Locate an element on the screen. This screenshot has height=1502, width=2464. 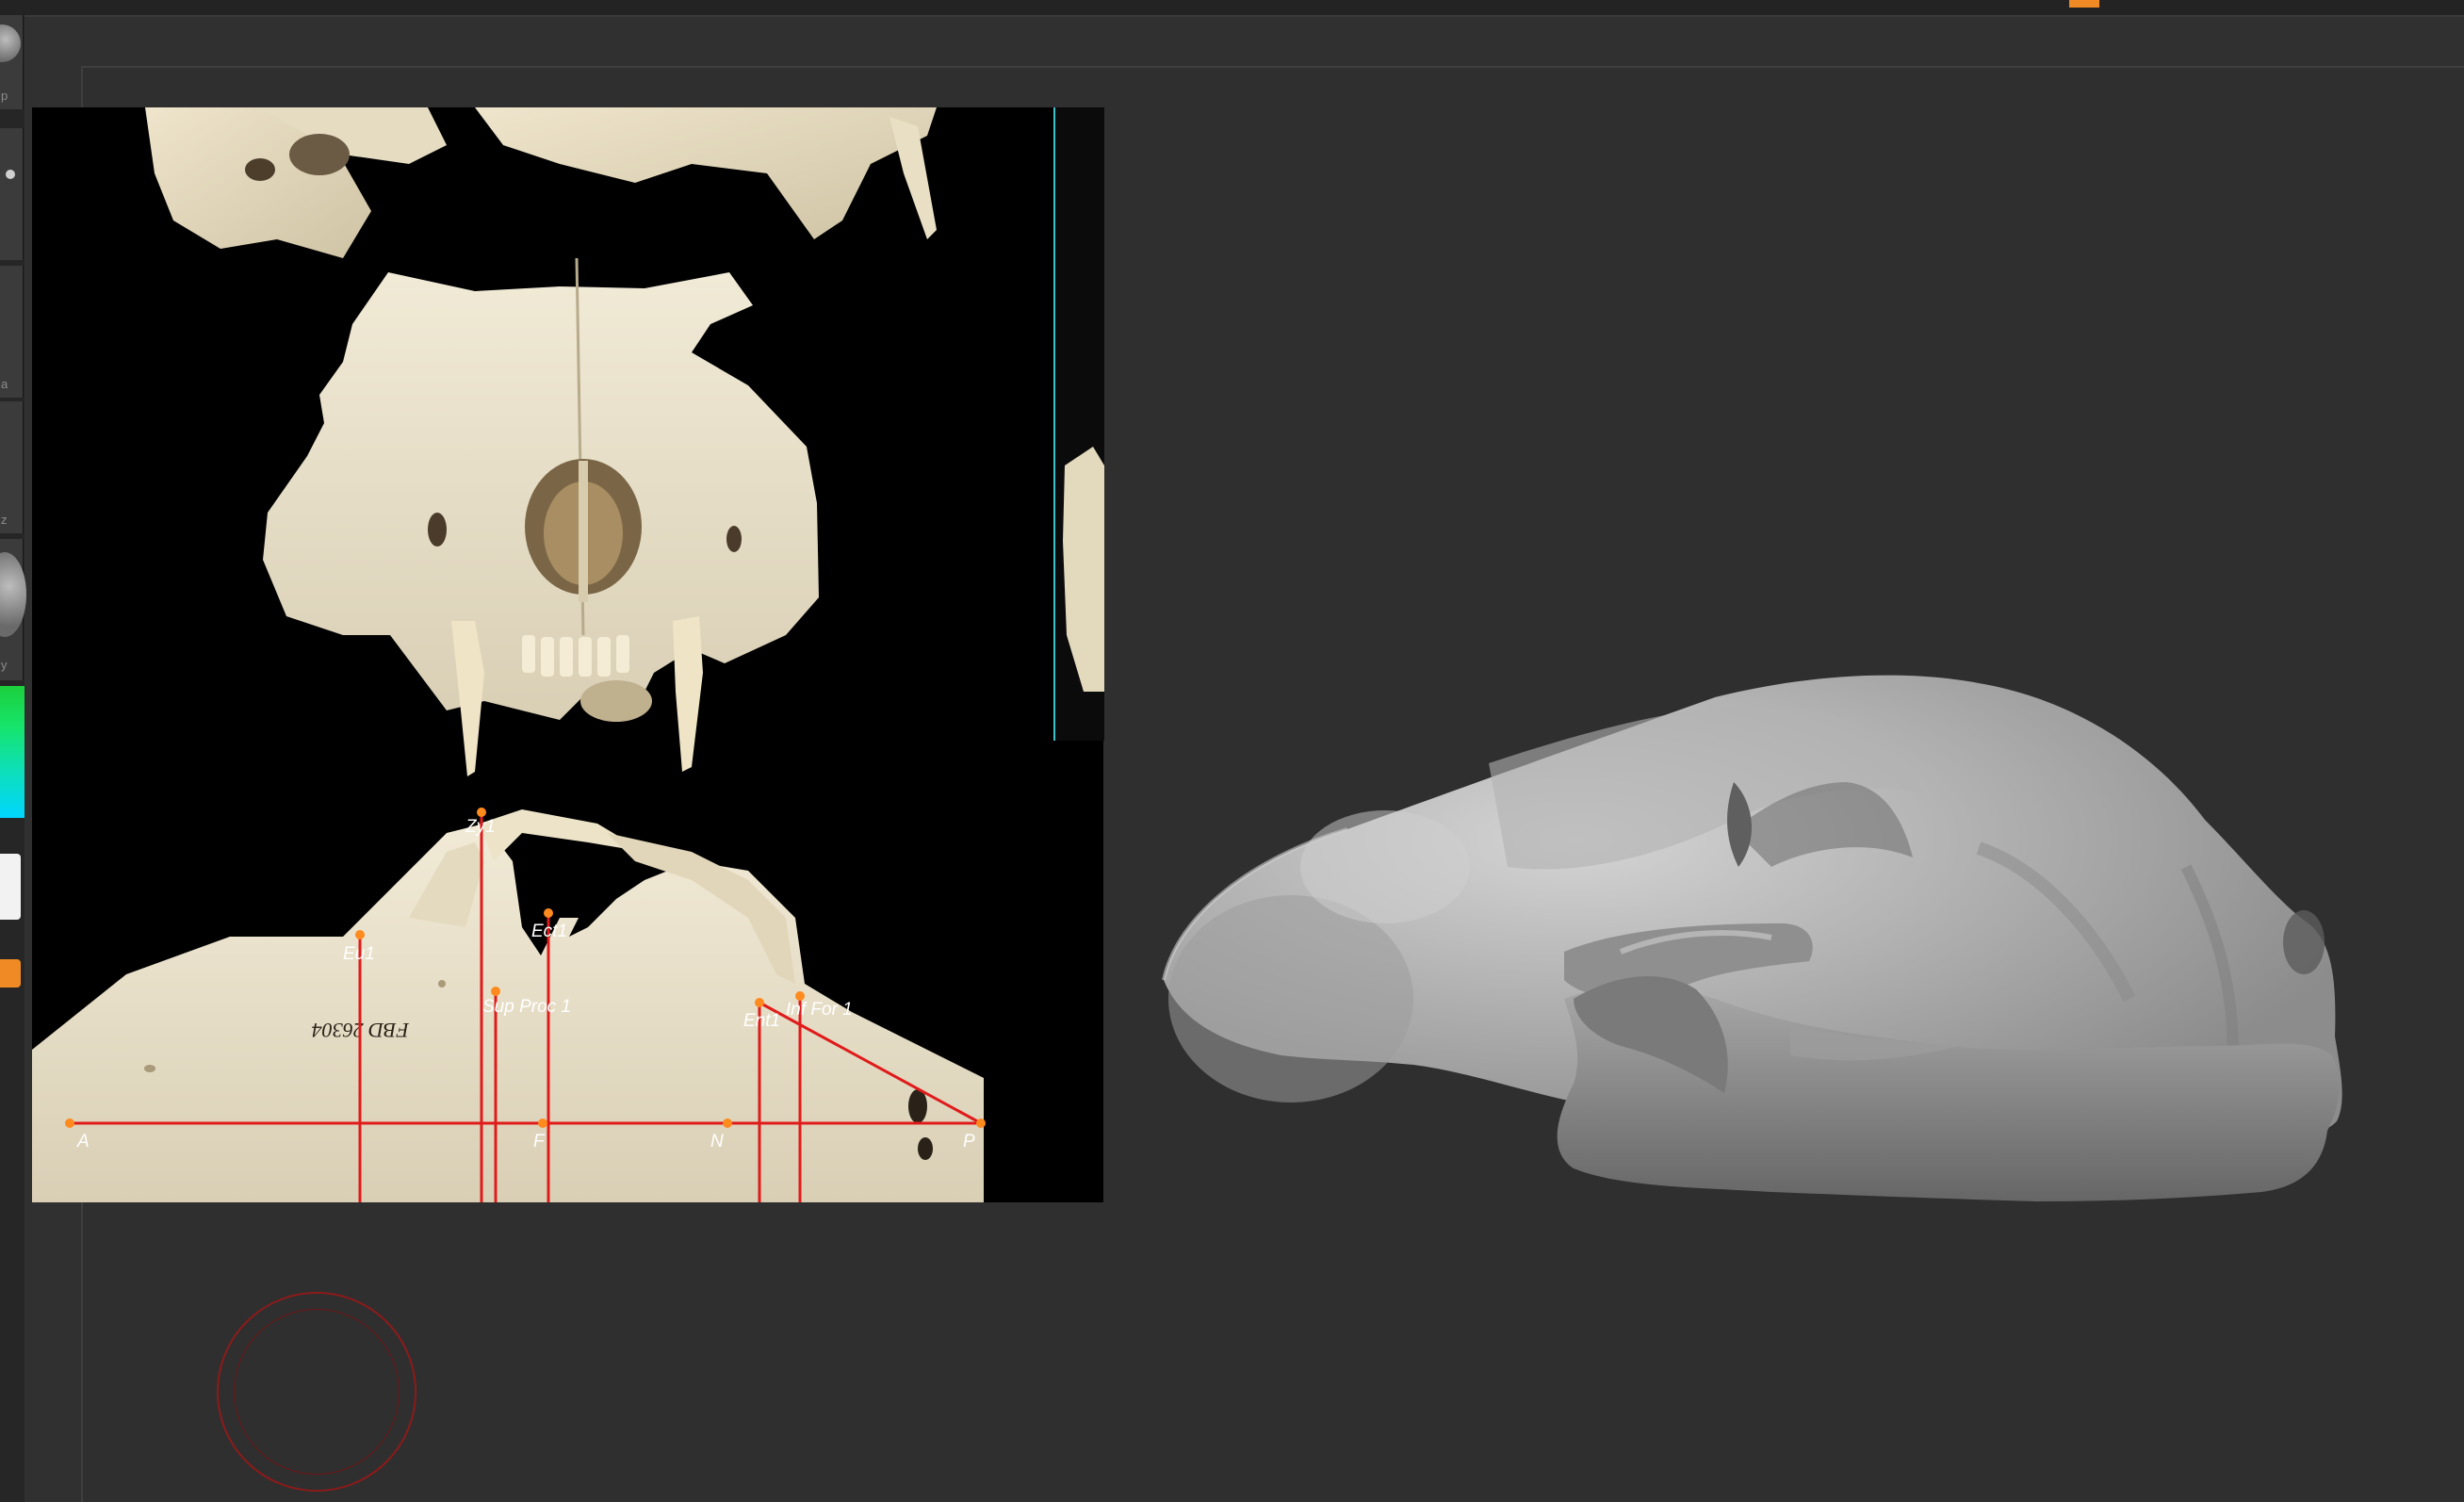
landmark-label-n: N is located at coordinates (717, 1141).